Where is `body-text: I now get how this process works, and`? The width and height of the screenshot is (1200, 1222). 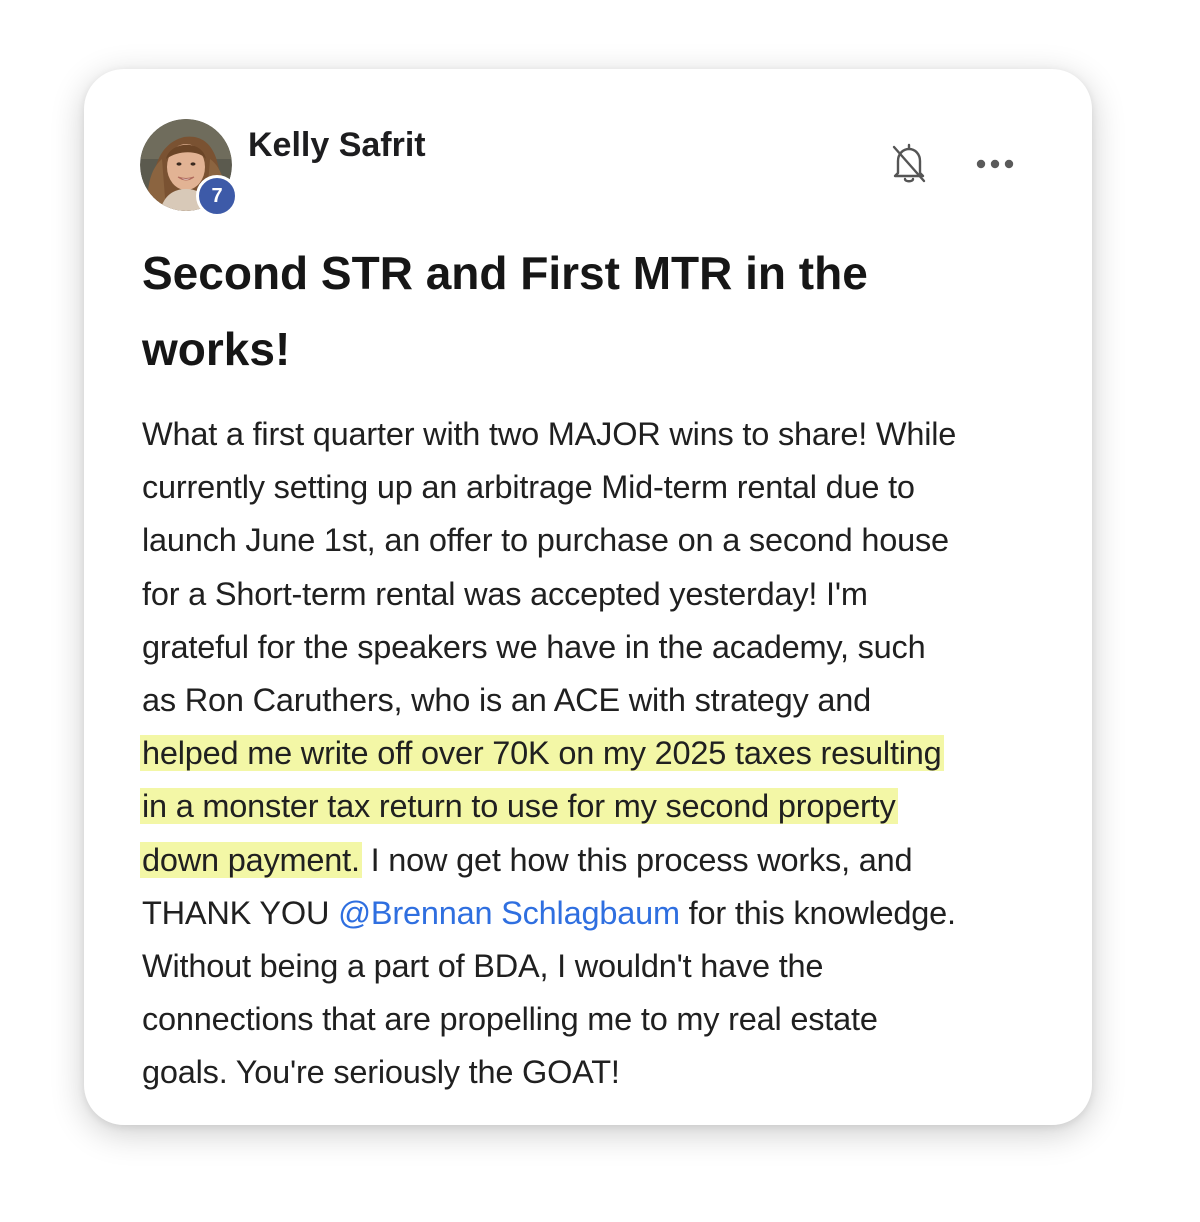 body-text: I now get how this process works, and is located at coordinates (637, 859).